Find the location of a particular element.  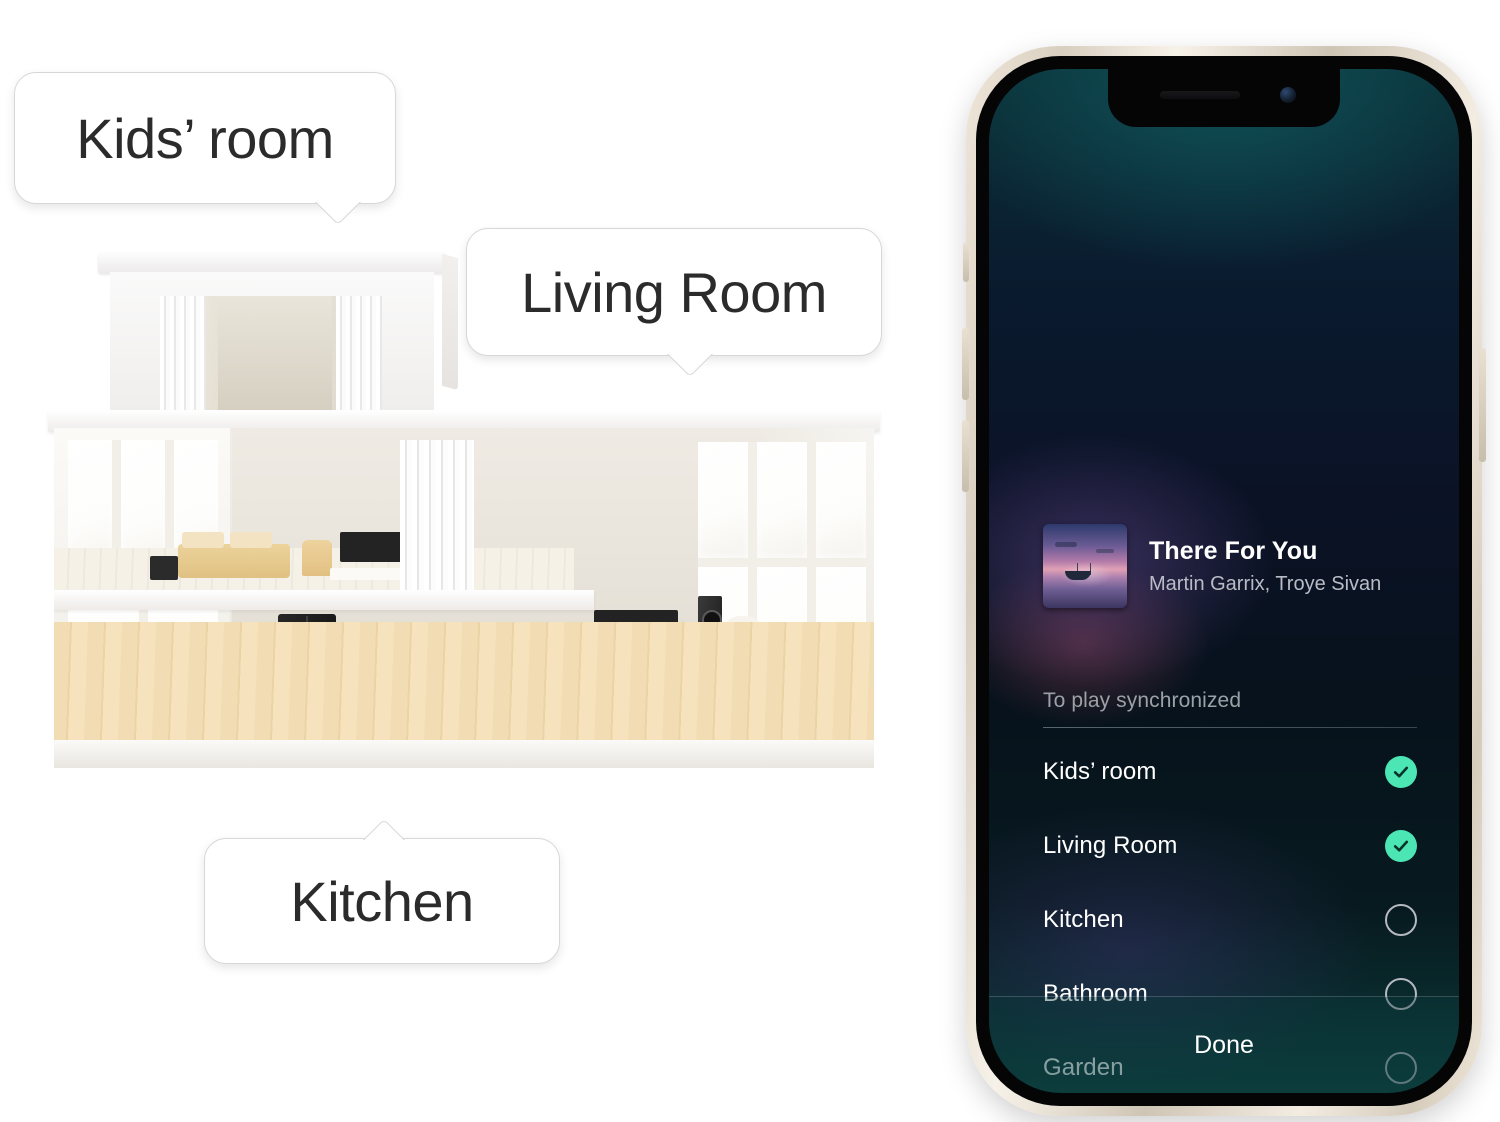

album-artwork is located at coordinates (1085, 566).